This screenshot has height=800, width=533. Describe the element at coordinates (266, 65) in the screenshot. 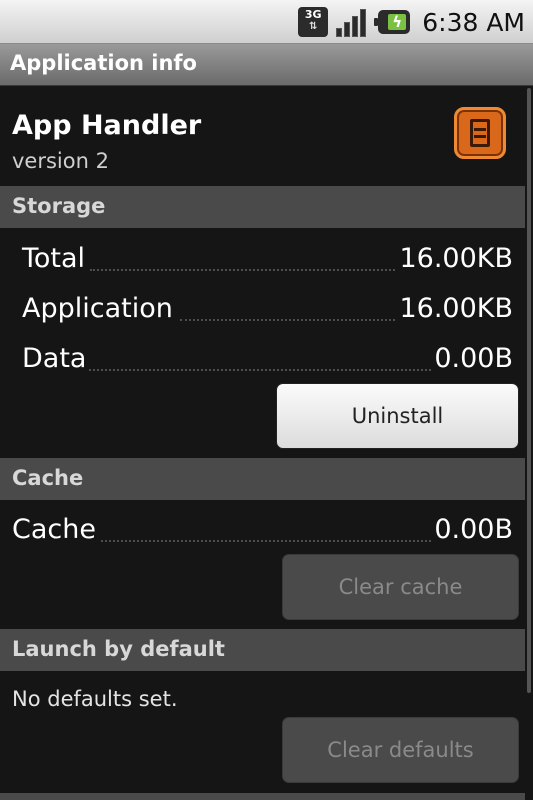

I see `title-bar: Application info` at that location.